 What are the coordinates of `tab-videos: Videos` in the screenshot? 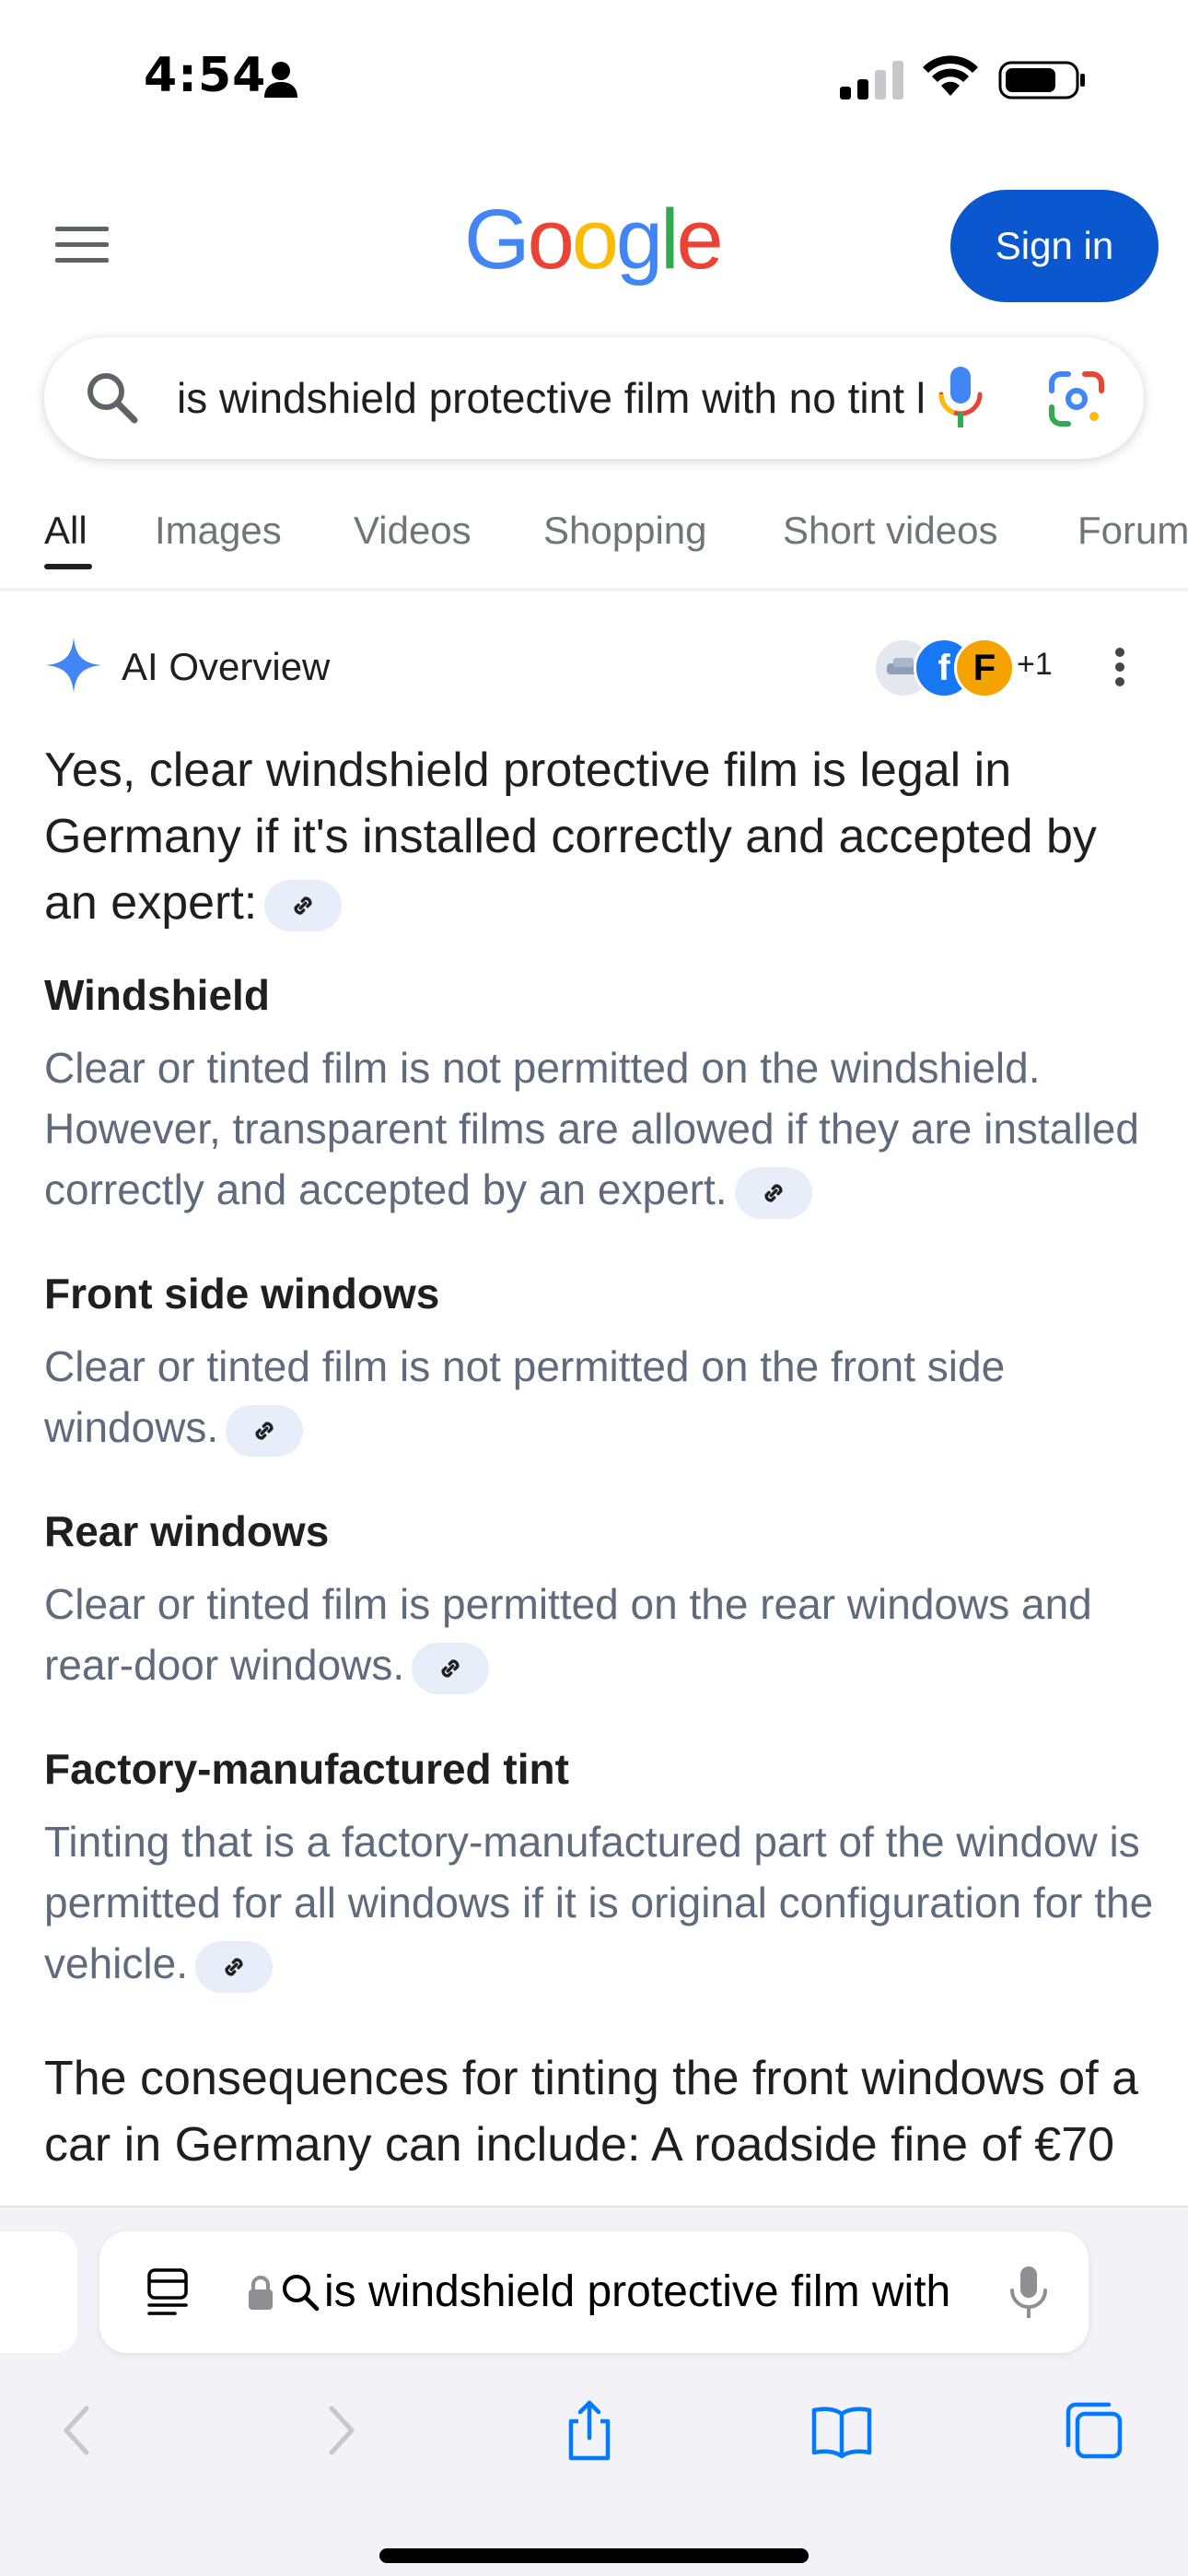 It's located at (413, 530).